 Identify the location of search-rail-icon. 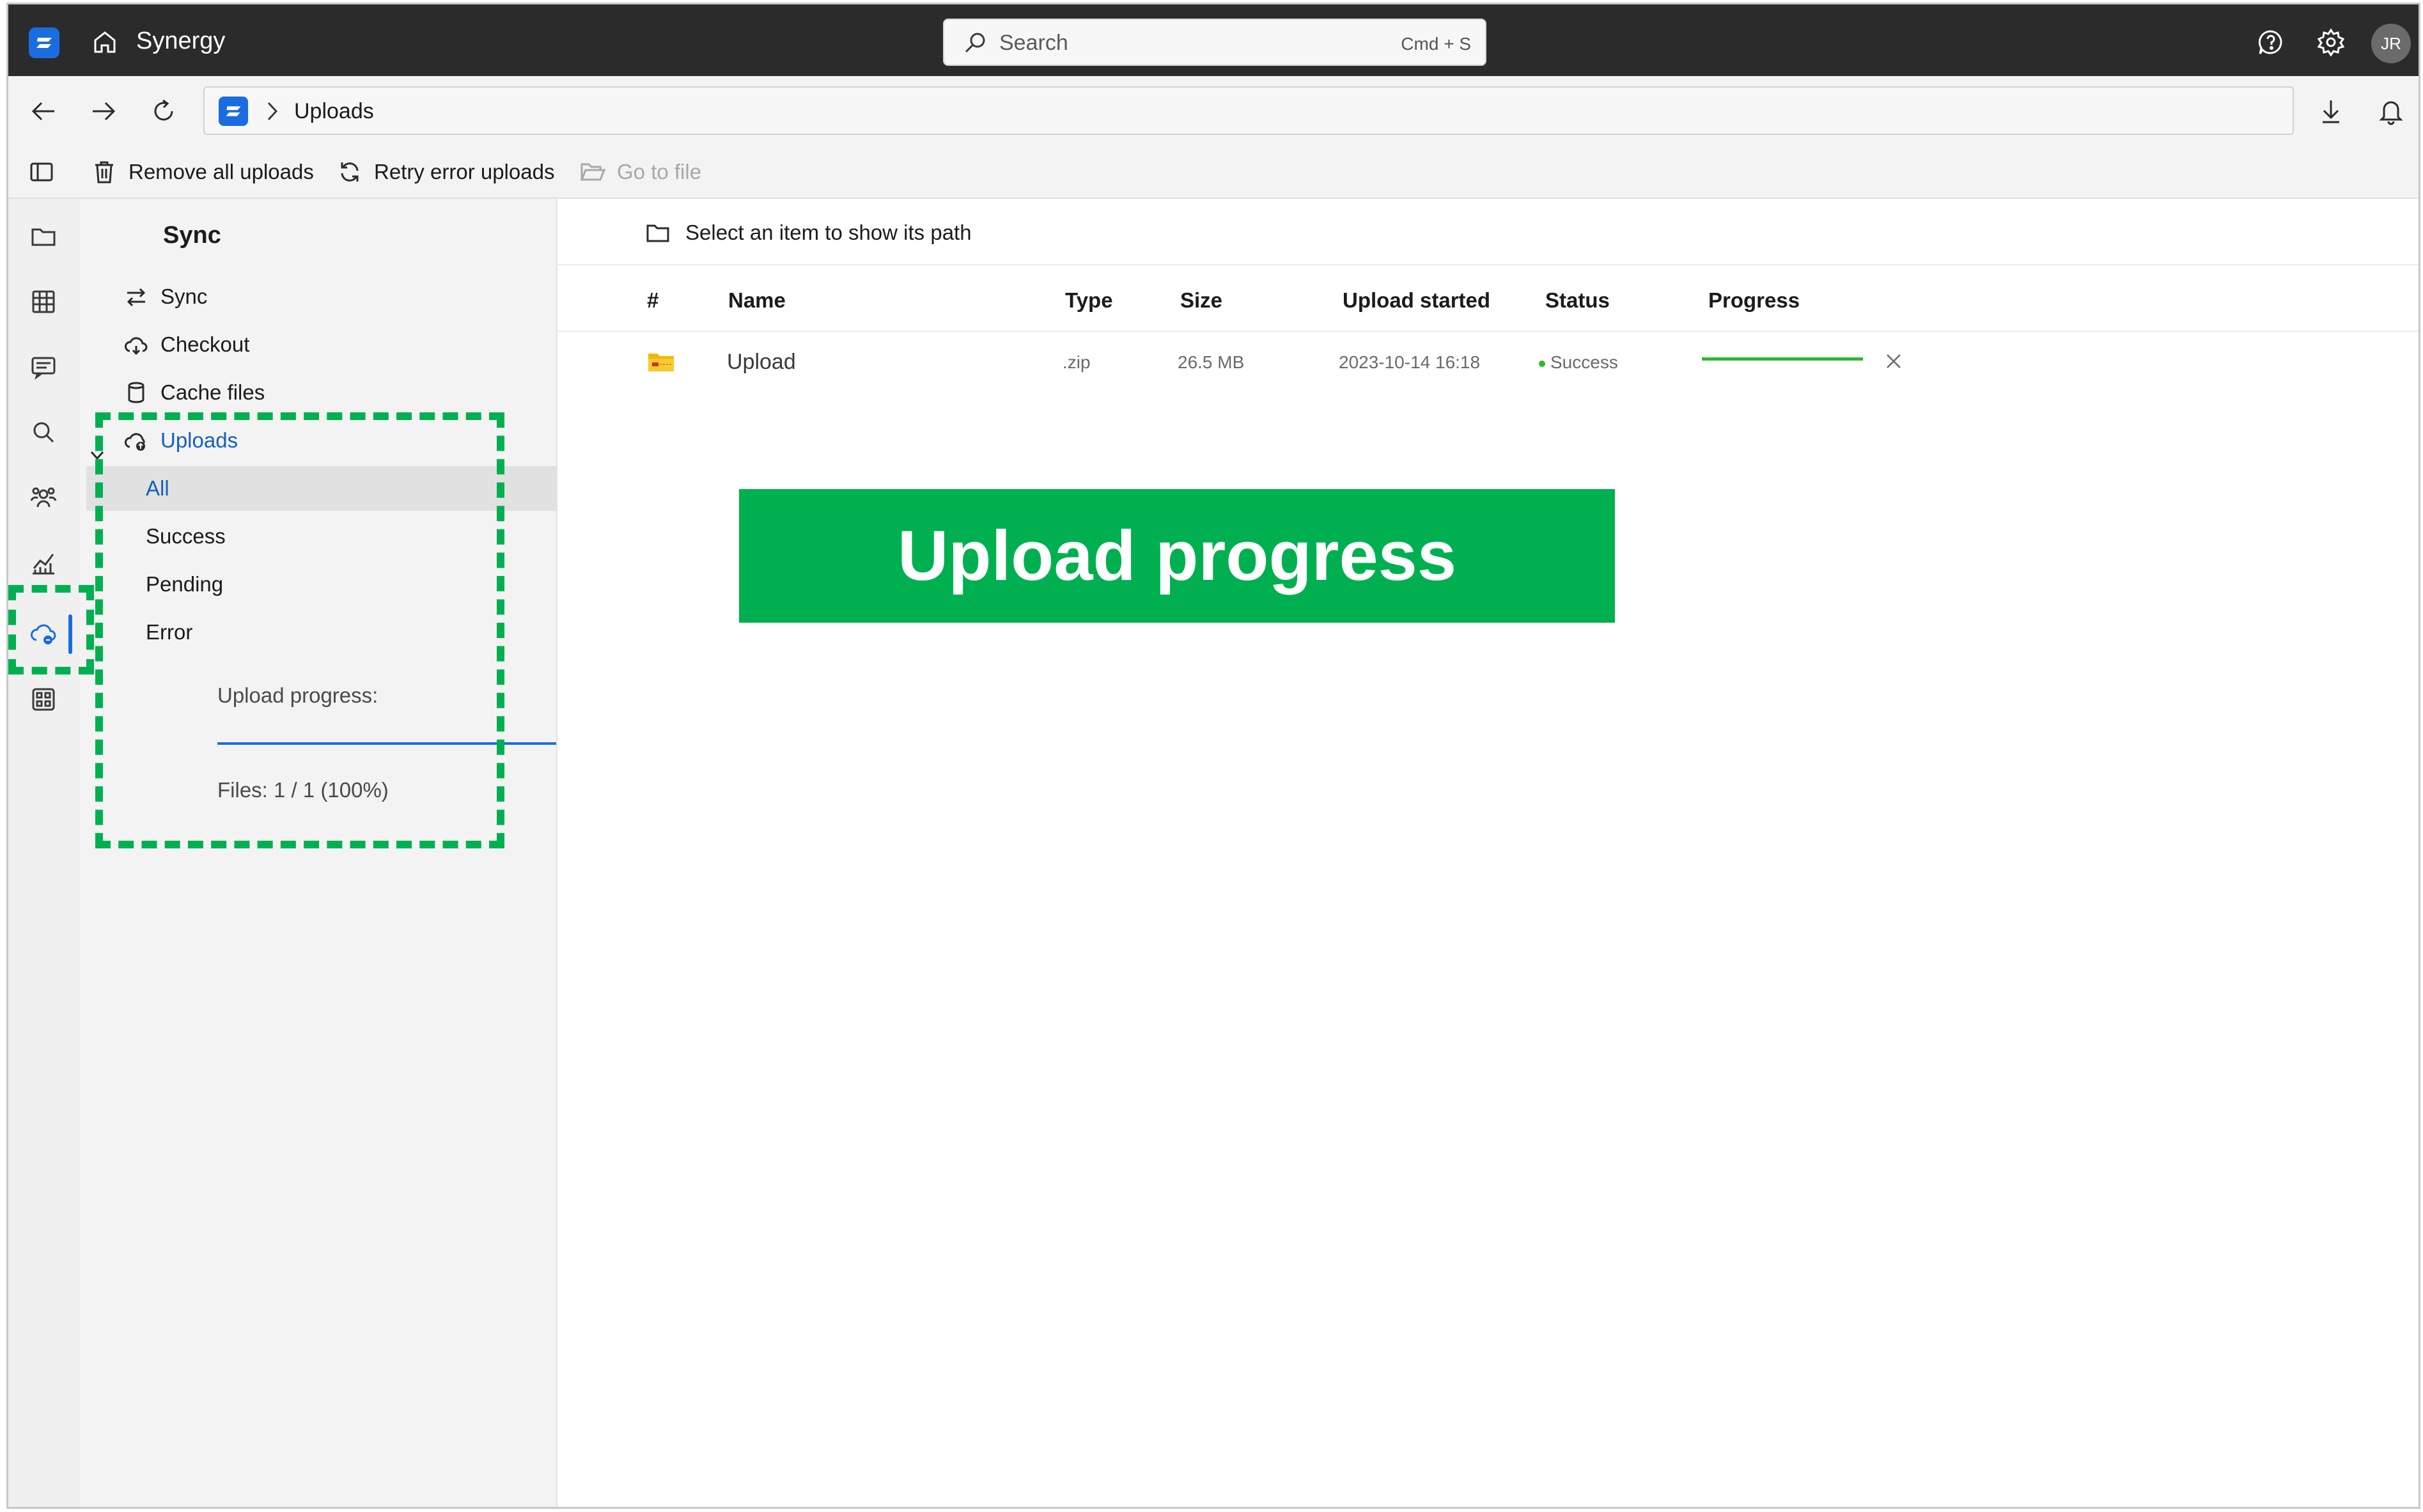
(43, 432).